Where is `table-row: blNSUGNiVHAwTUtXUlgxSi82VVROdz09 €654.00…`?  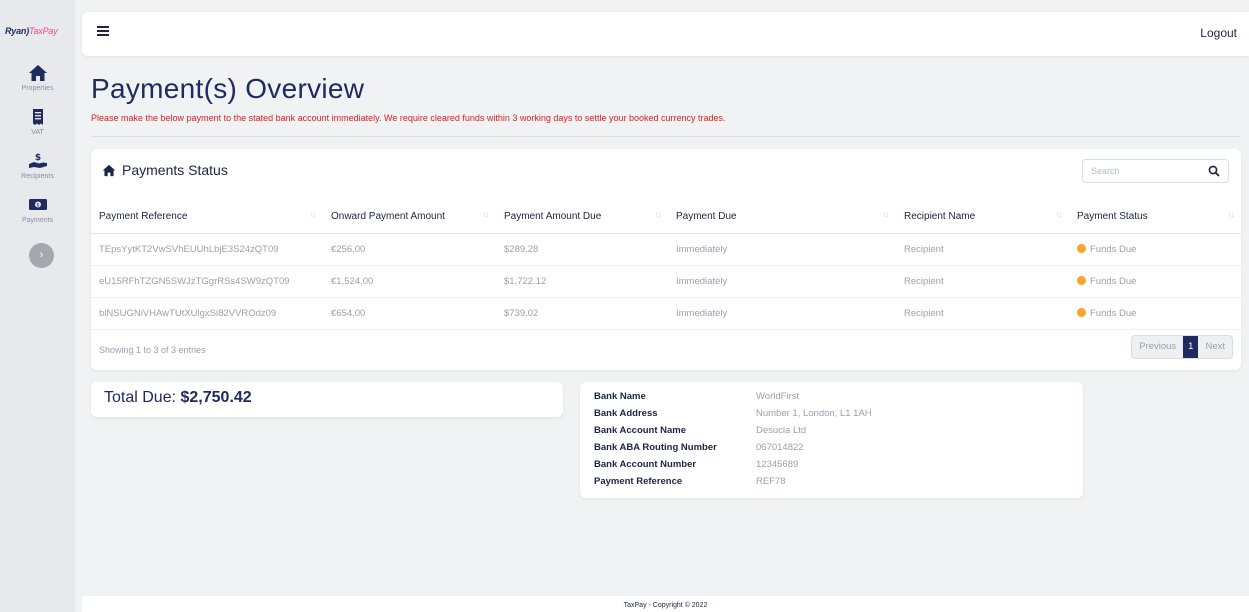
table-row: blNSUGNiVHAwTUtXUlgxSi82VVROdz09 €654.00… is located at coordinates (666, 313).